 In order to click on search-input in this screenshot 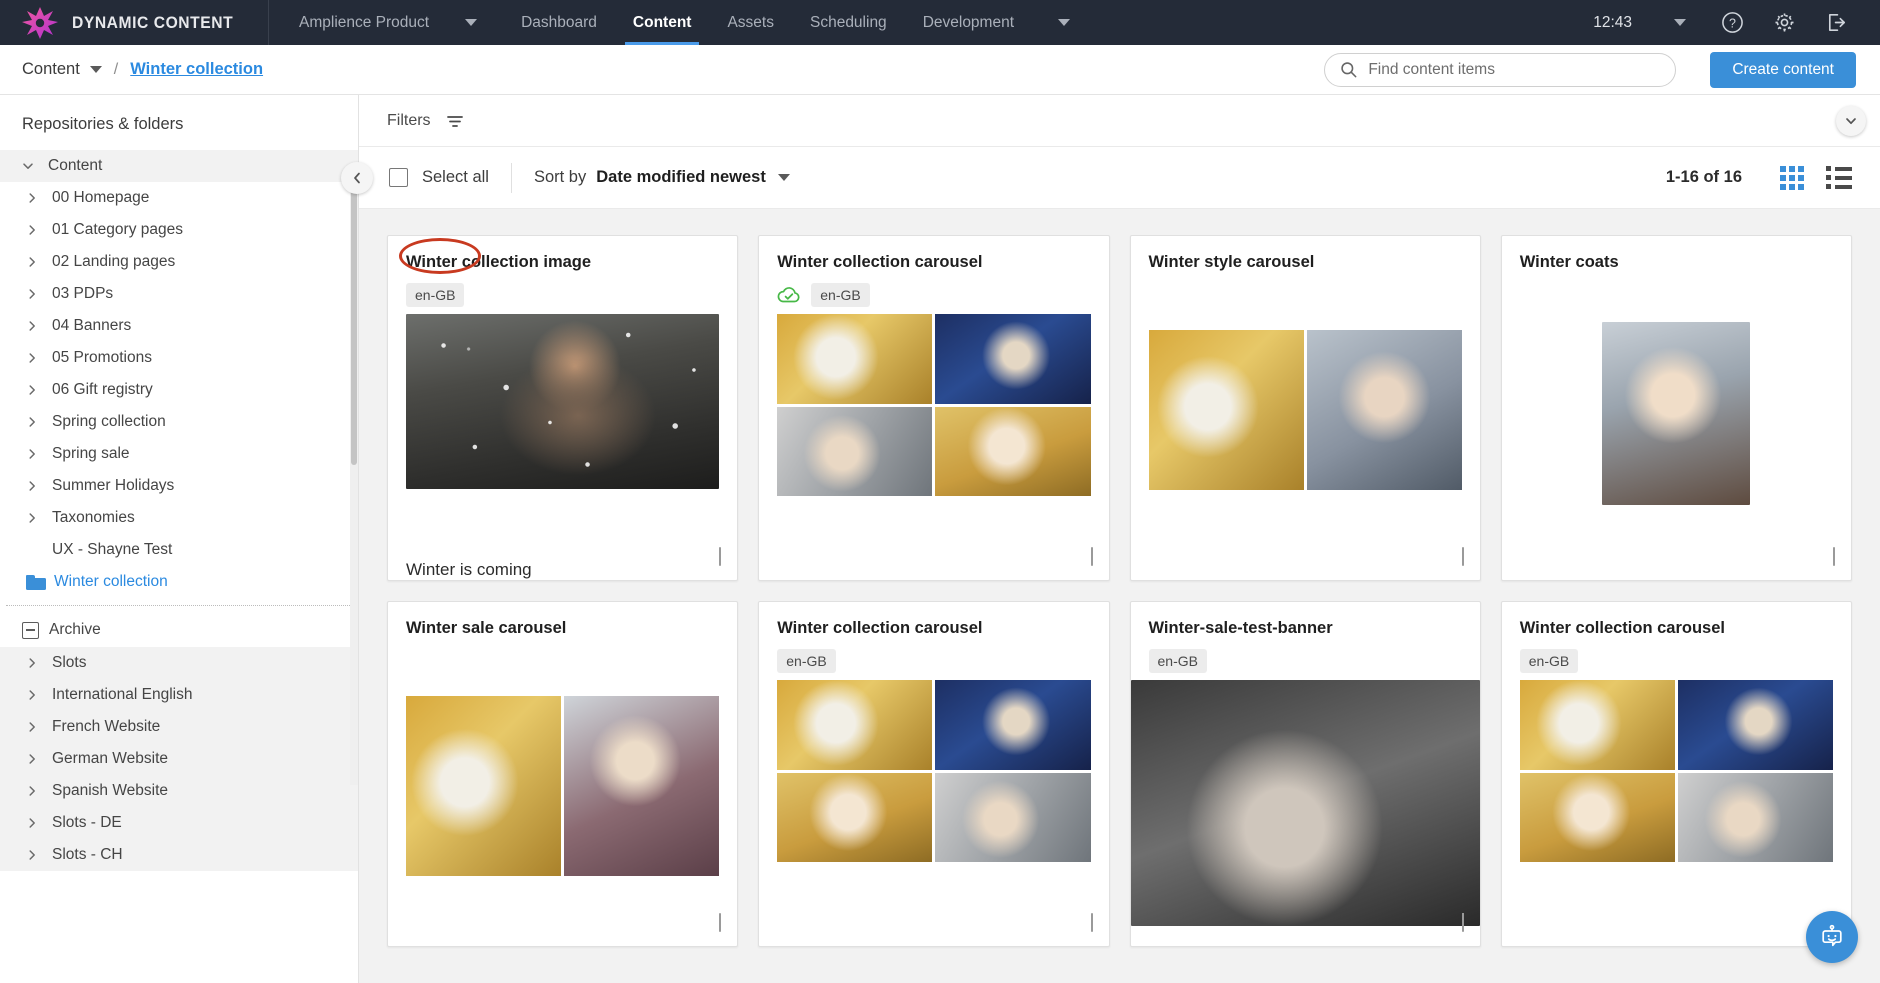, I will do `click(1515, 69)`.